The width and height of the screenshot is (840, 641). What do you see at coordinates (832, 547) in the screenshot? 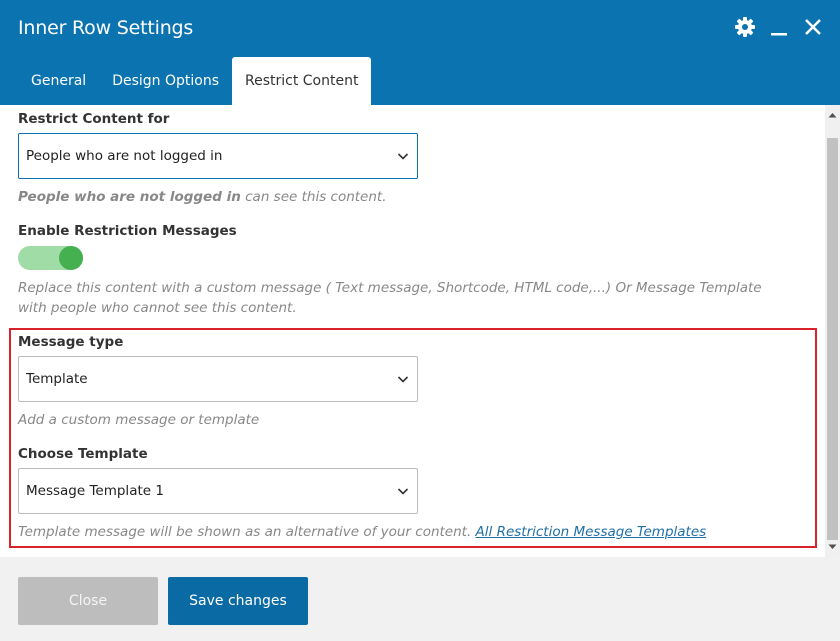
I see `scroll-down-arrow-icon` at bounding box center [832, 547].